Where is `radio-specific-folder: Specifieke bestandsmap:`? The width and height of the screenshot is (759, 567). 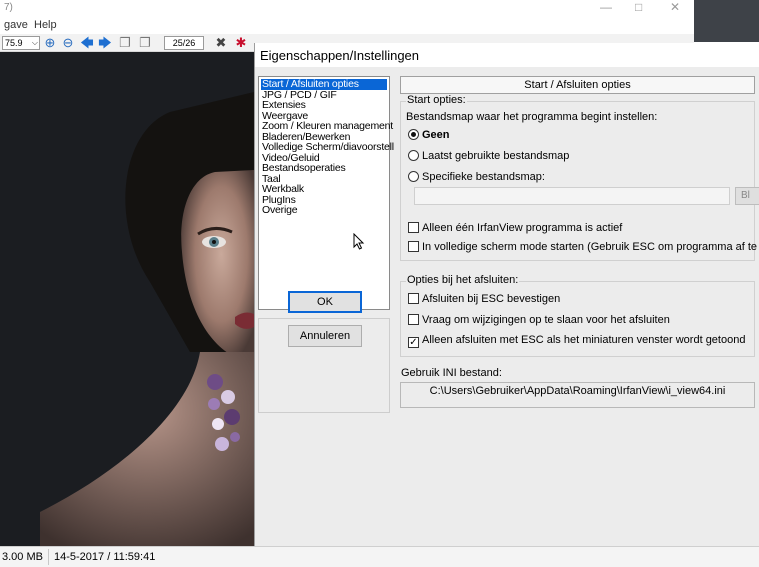 radio-specific-folder: Specifieke bestandsmap: is located at coordinates (476, 178).